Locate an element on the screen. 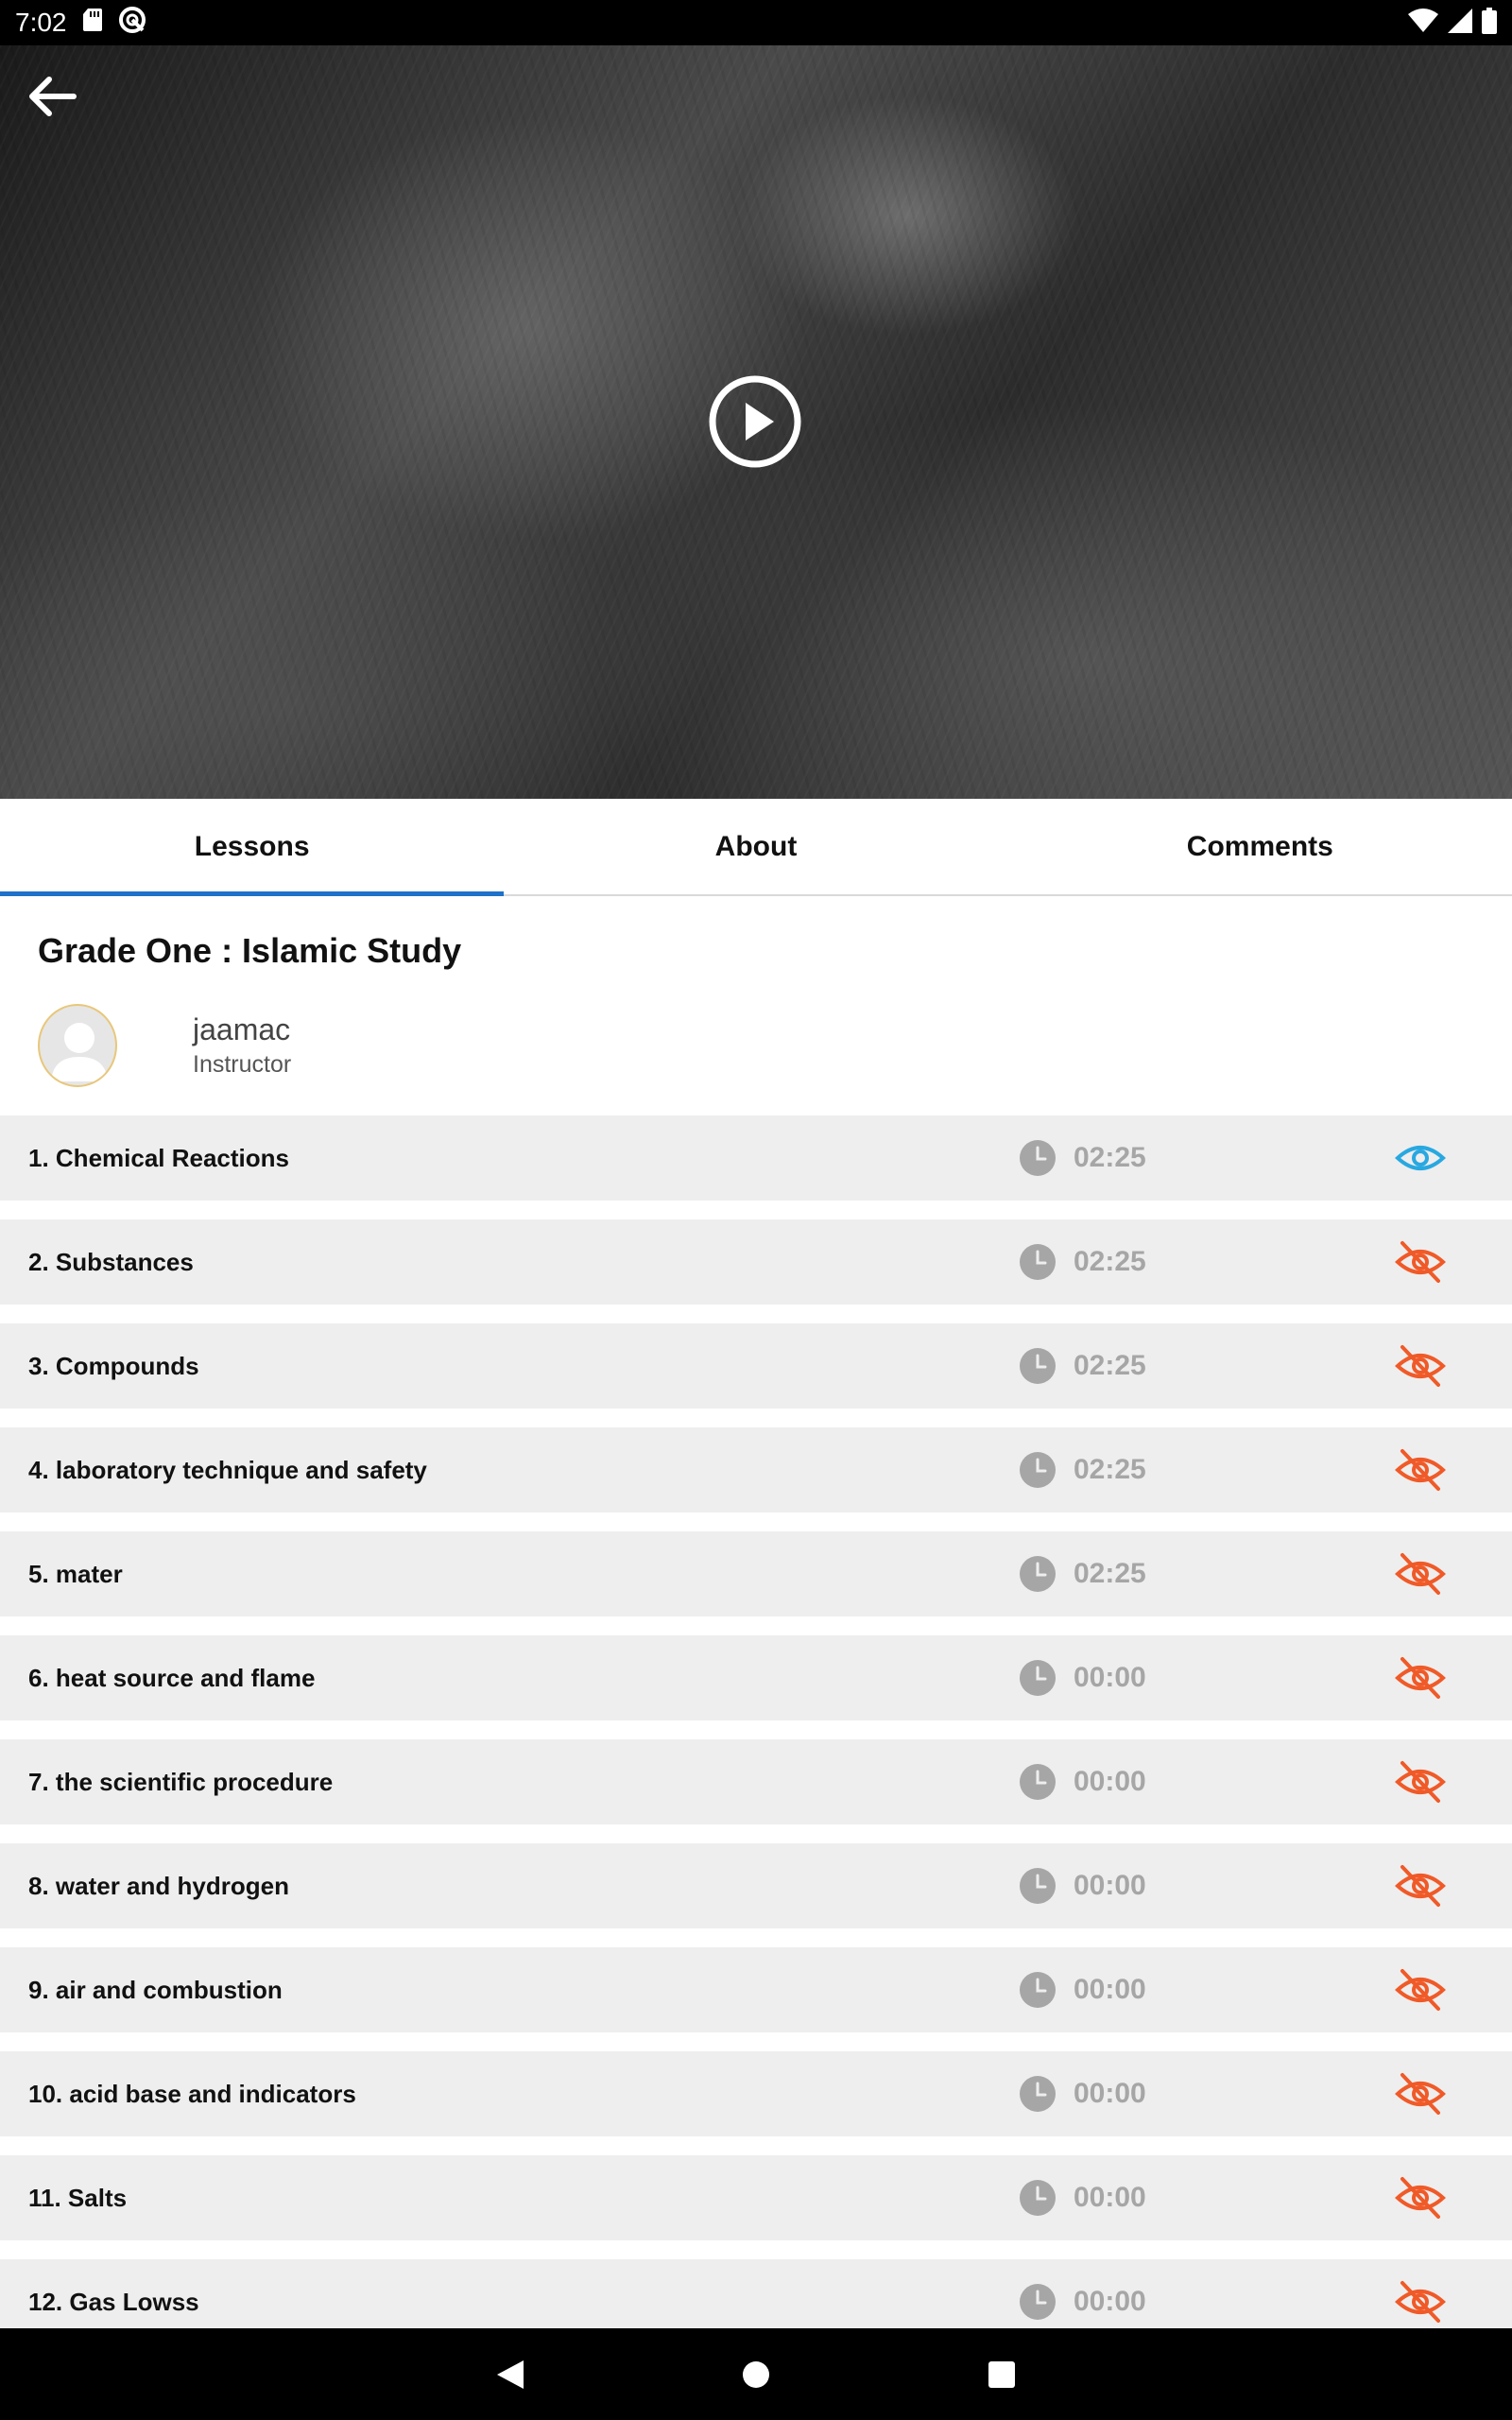 The image size is (1512, 2420). instructor-role: Instructor is located at coordinates (242, 1064).